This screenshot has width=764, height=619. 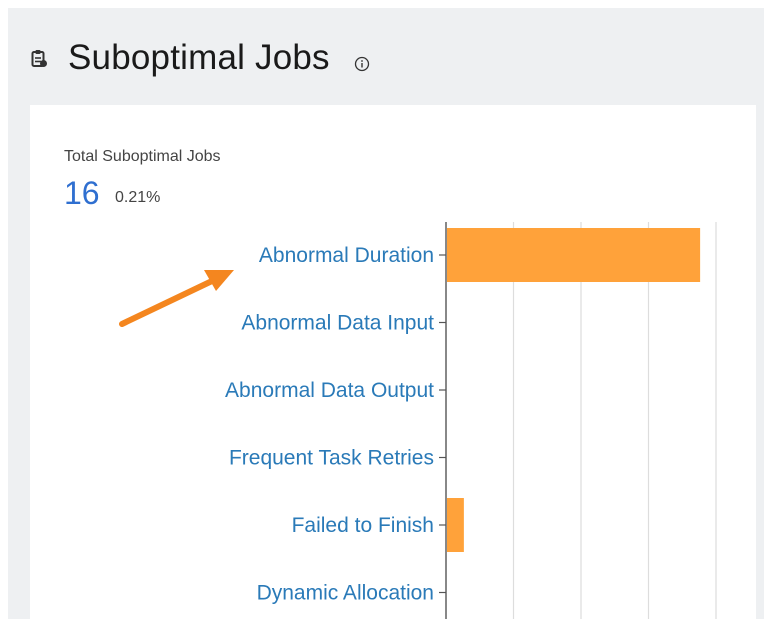 What do you see at coordinates (363, 525) in the screenshot?
I see `category-label: Failed to Finish` at bounding box center [363, 525].